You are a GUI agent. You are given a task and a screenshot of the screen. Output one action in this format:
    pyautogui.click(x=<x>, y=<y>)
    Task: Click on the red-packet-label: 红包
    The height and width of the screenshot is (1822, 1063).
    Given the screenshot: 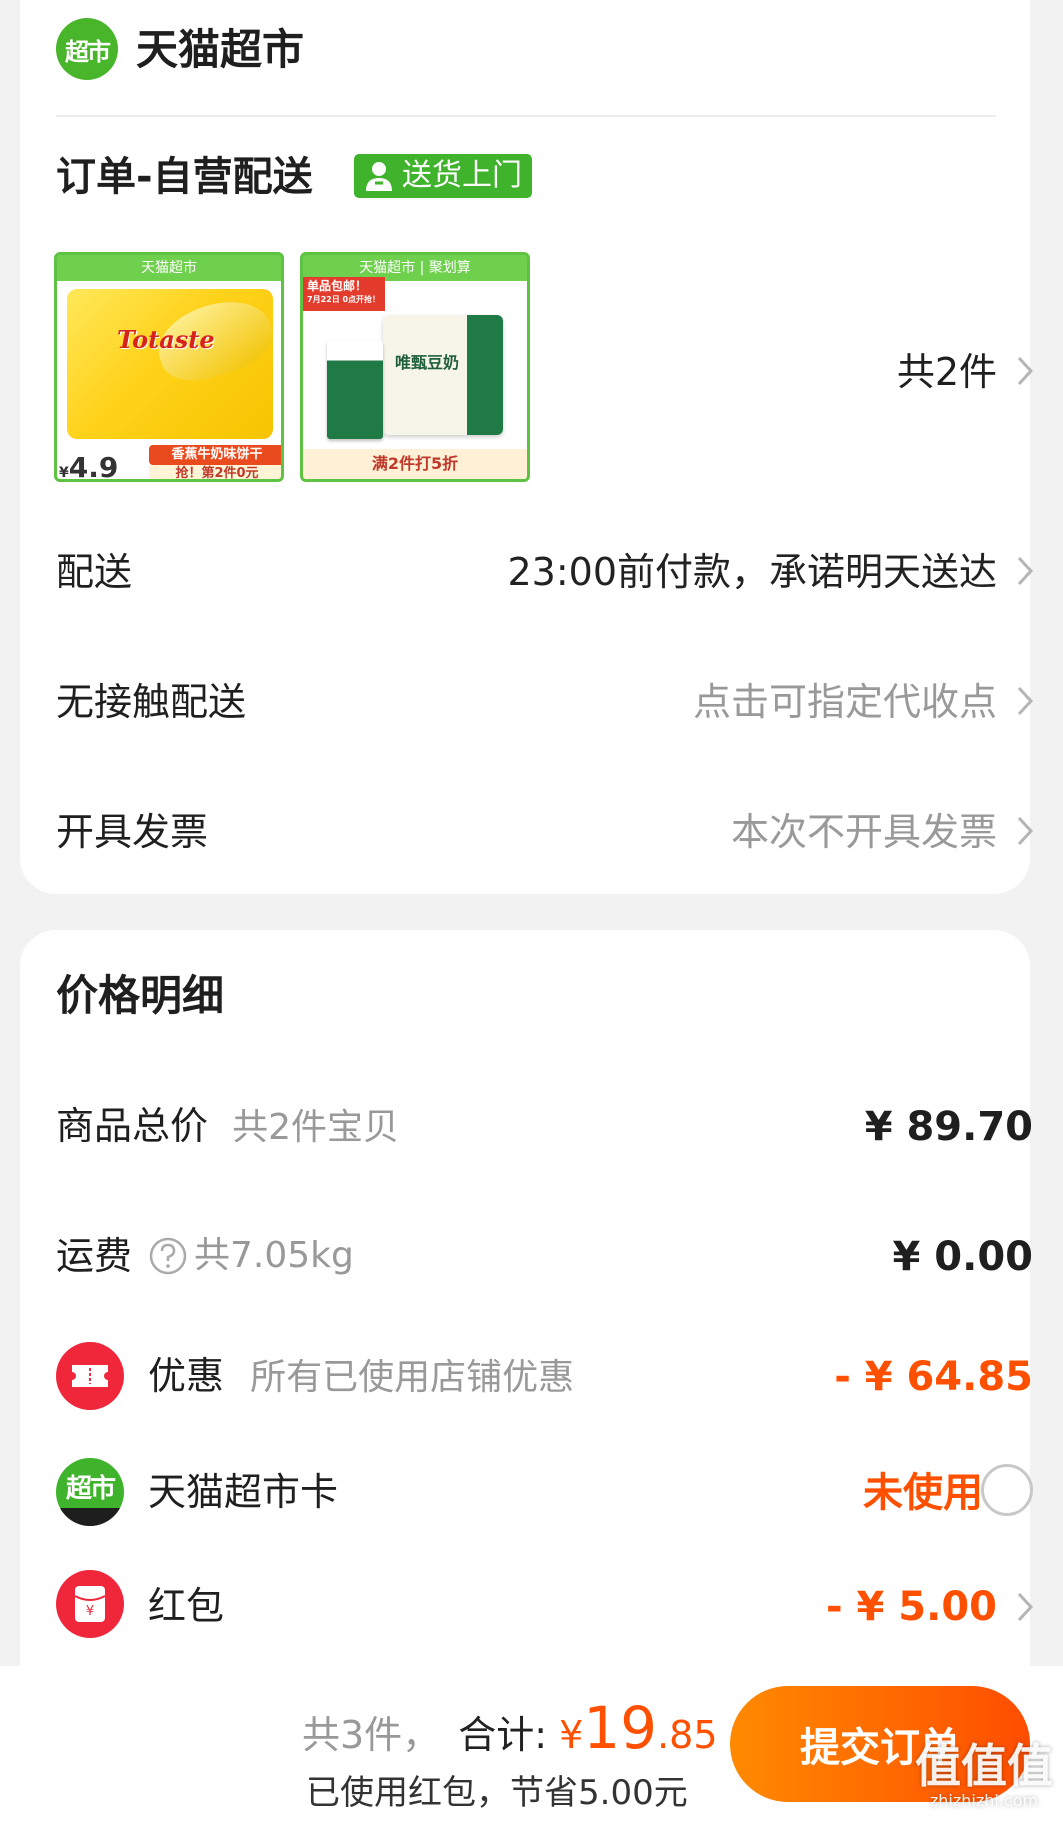 What is the action you would take?
    pyautogui.click(x=186, y=1606)
    